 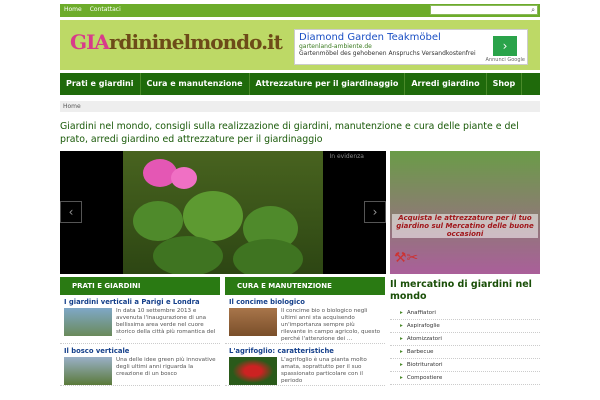 What do you see at coordinates (142, 302) in the screenshot?
I see `article-title: I giardini verticali a Parigi e Londra` at bounding box center [142, 302].